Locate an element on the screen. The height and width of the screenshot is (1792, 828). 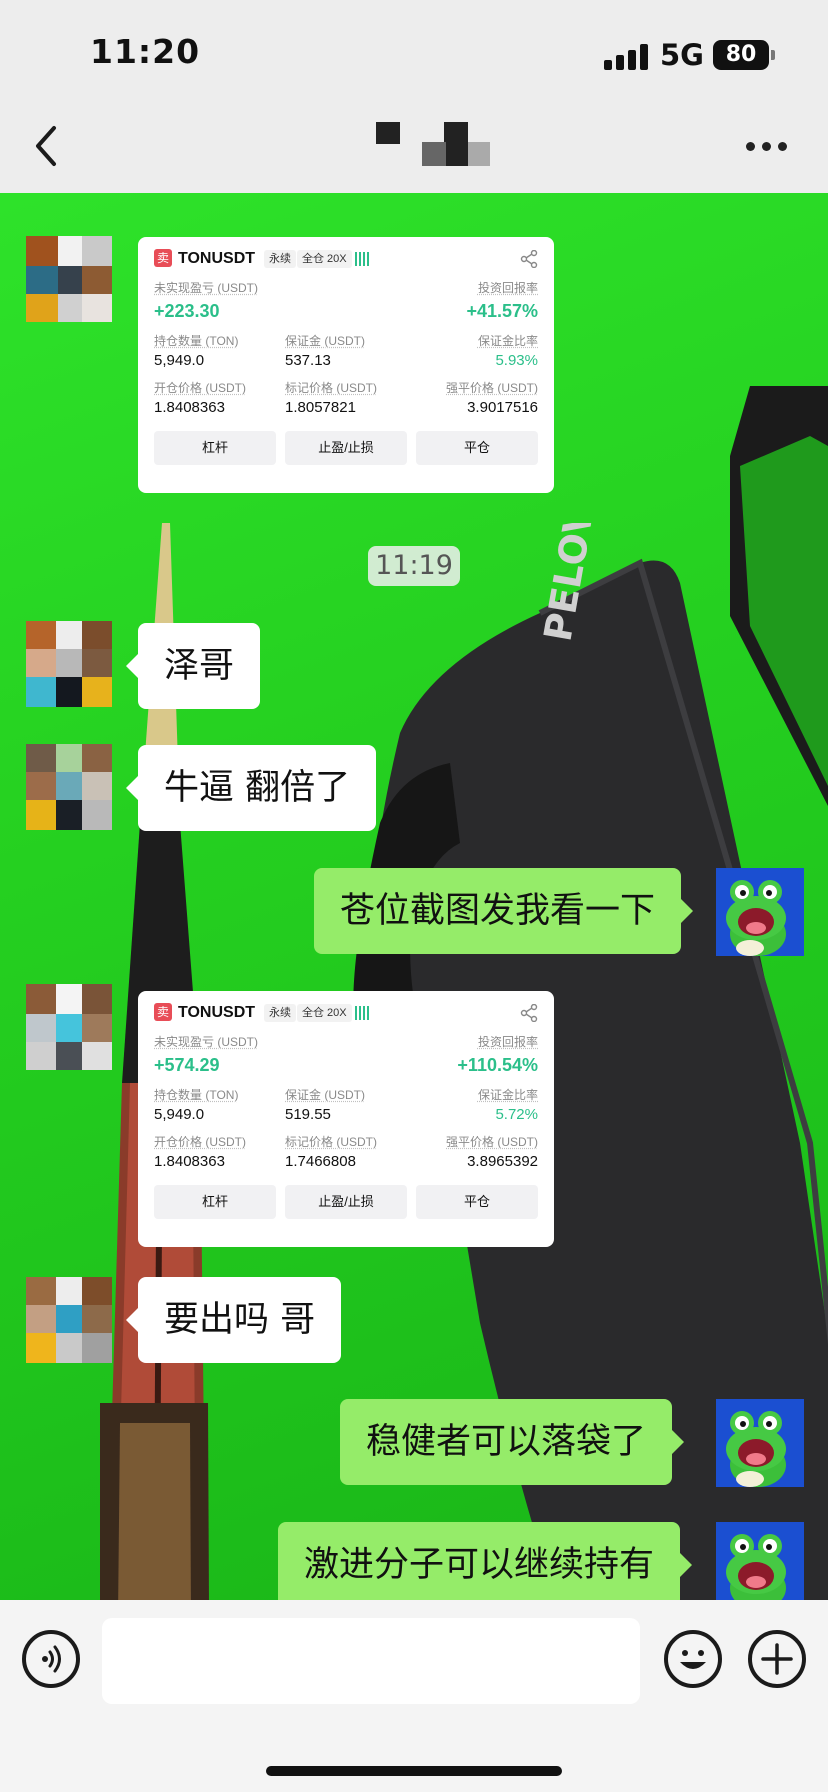
voice-icon is located at coordinates (51, 1659).